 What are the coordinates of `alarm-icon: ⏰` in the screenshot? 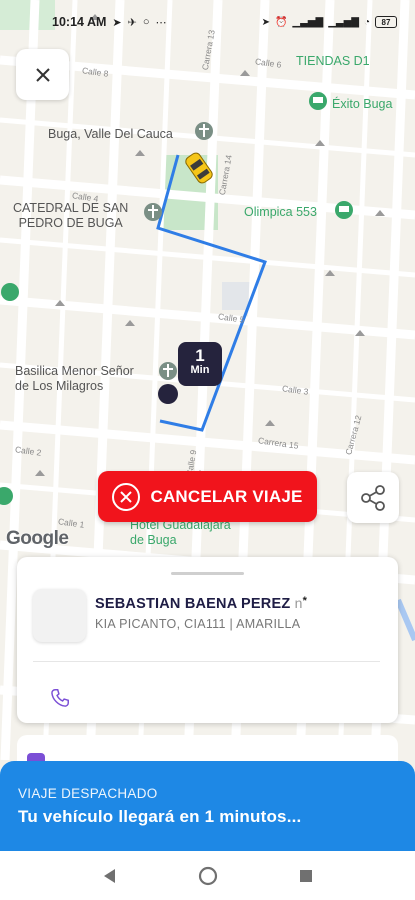 It's located at (281, 22).